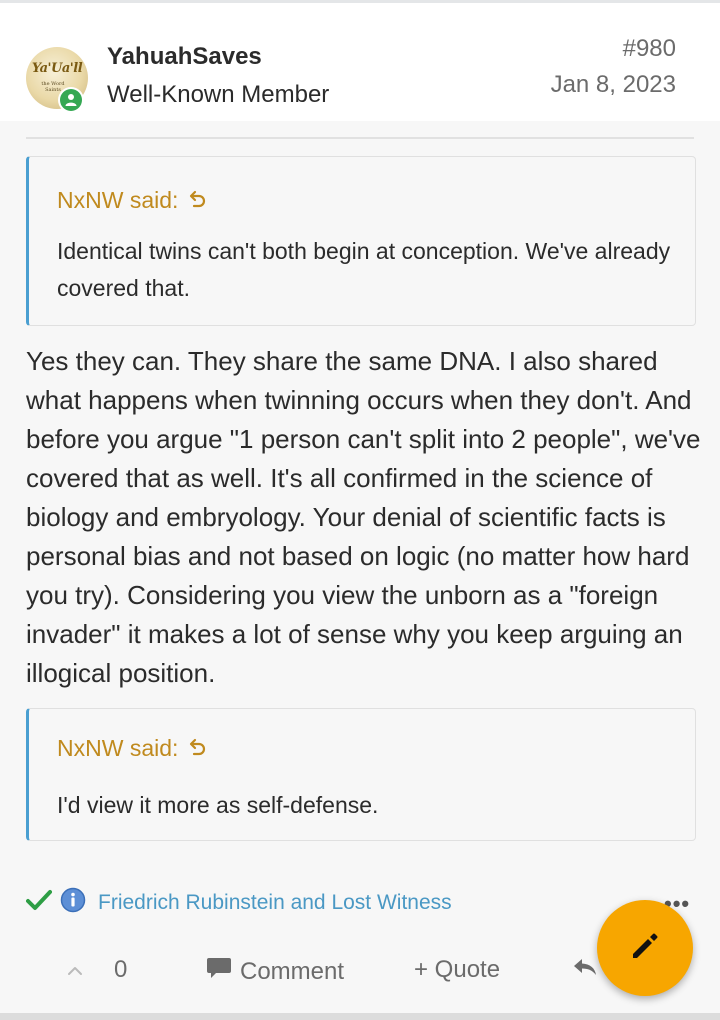  I want to click on reply-button, so click(585, 970).